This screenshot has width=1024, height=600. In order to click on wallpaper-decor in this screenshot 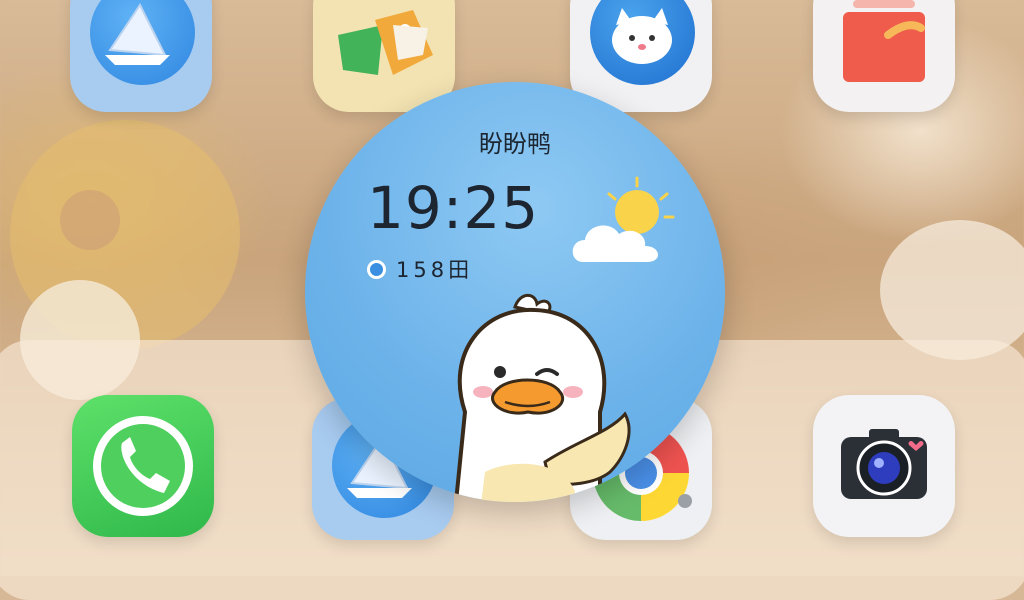, I will do `click(90, 220)`.